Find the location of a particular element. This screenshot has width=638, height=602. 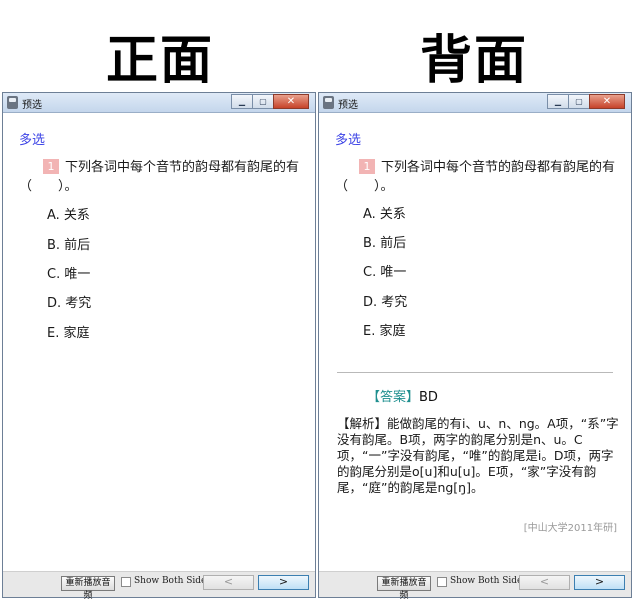

answer-line: 【答案】BD is located at coordinates (402, 395).